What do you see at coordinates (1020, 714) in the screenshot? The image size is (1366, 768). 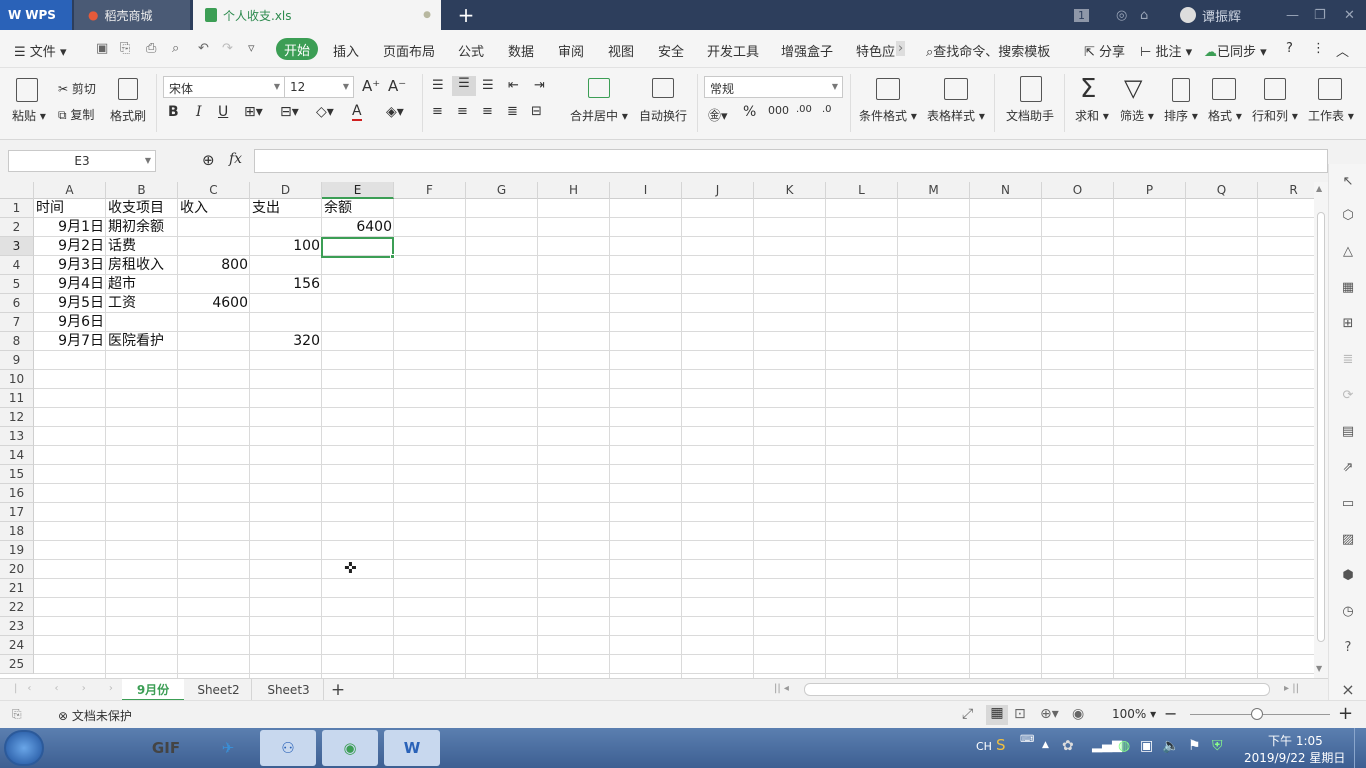 I see `page-break-view-icon: ⊡` at bounding box center [1020, 714].